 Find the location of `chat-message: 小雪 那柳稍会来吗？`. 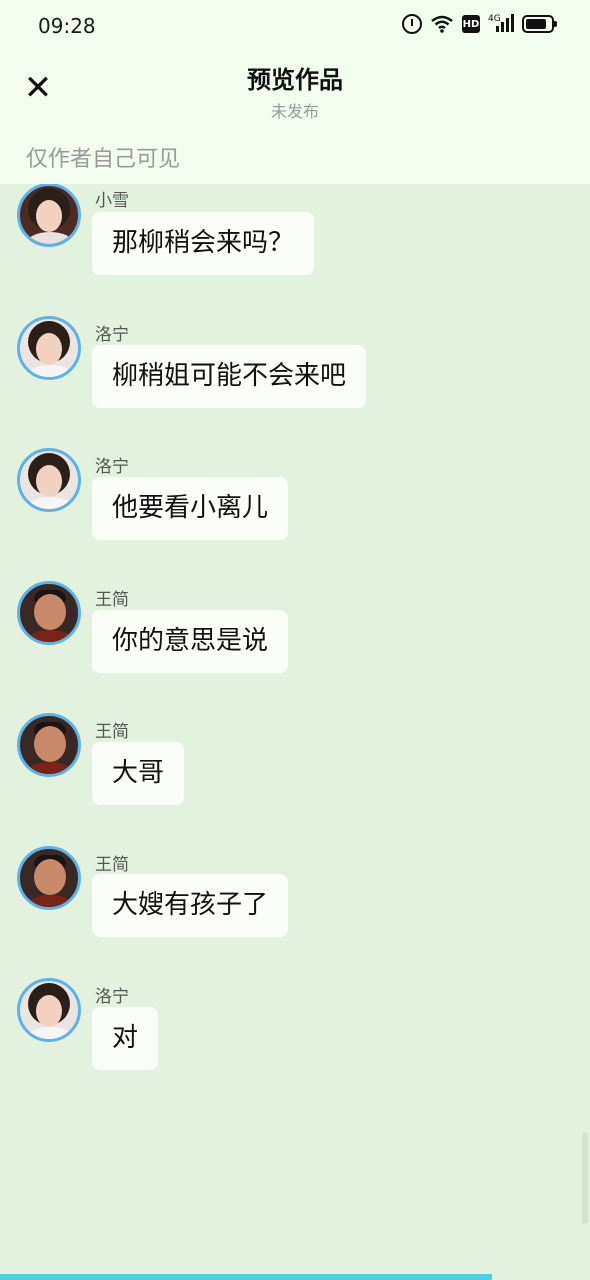

chat-message: 小雪 那柳稍会来吗？ is located at coordinates (295, 243).